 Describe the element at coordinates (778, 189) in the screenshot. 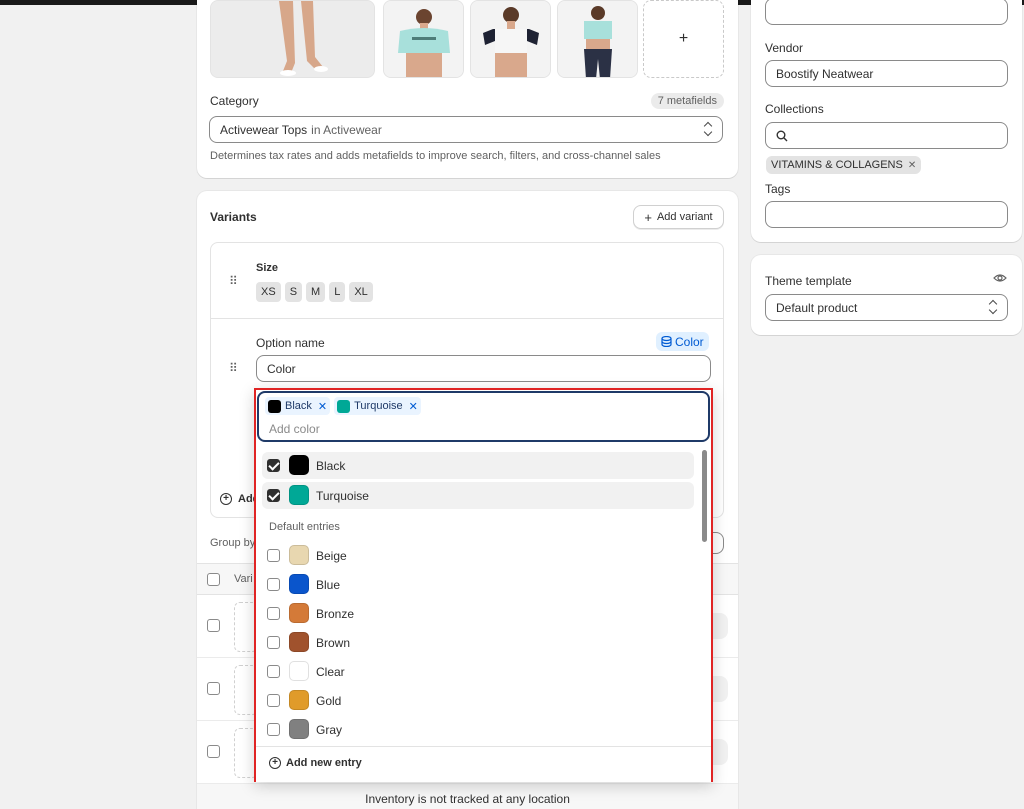

I see `tags-label: Tags` at that location.